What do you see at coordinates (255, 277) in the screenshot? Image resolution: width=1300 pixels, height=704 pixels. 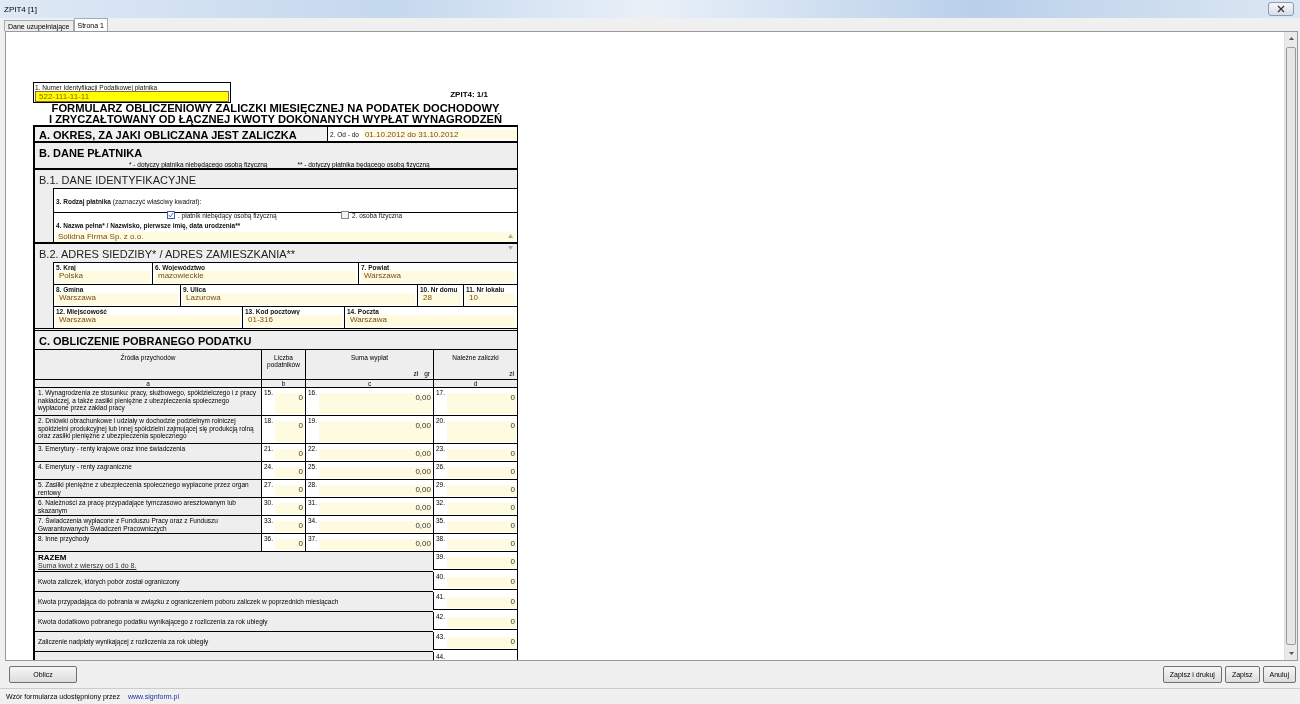 I see `field-value: mazowieckie` at bounding box center [255, 277].